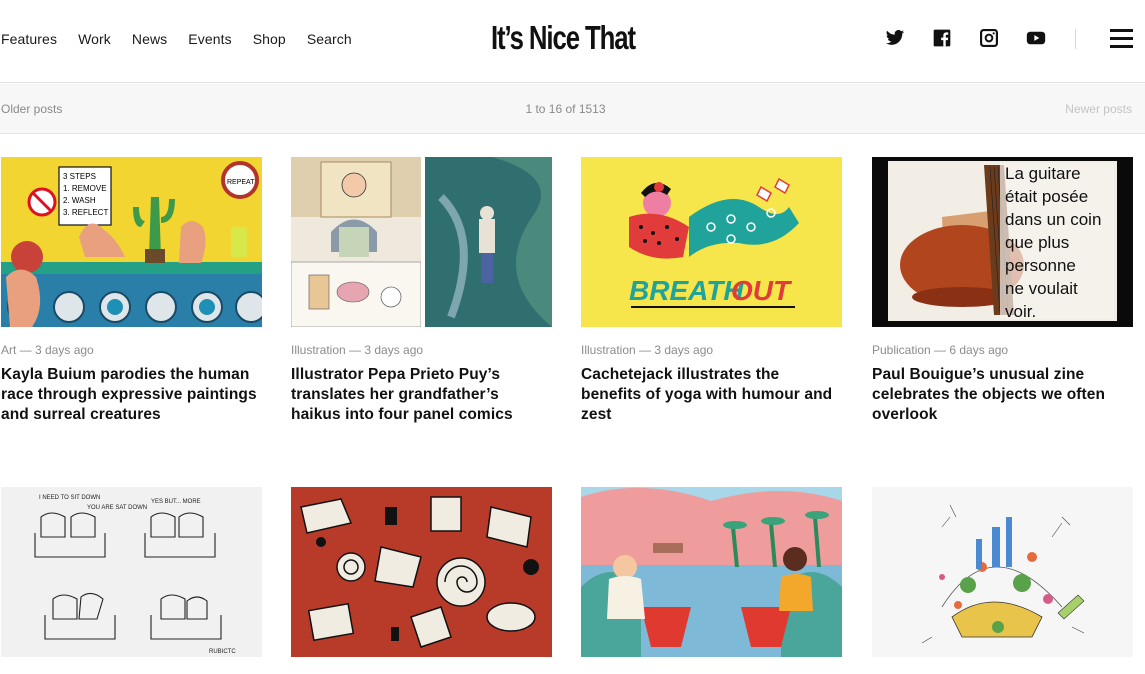 The width and height of the screenshot is (1145, 674). I want to click on article-meta: Art — 3 days ago, so click(47, 350).